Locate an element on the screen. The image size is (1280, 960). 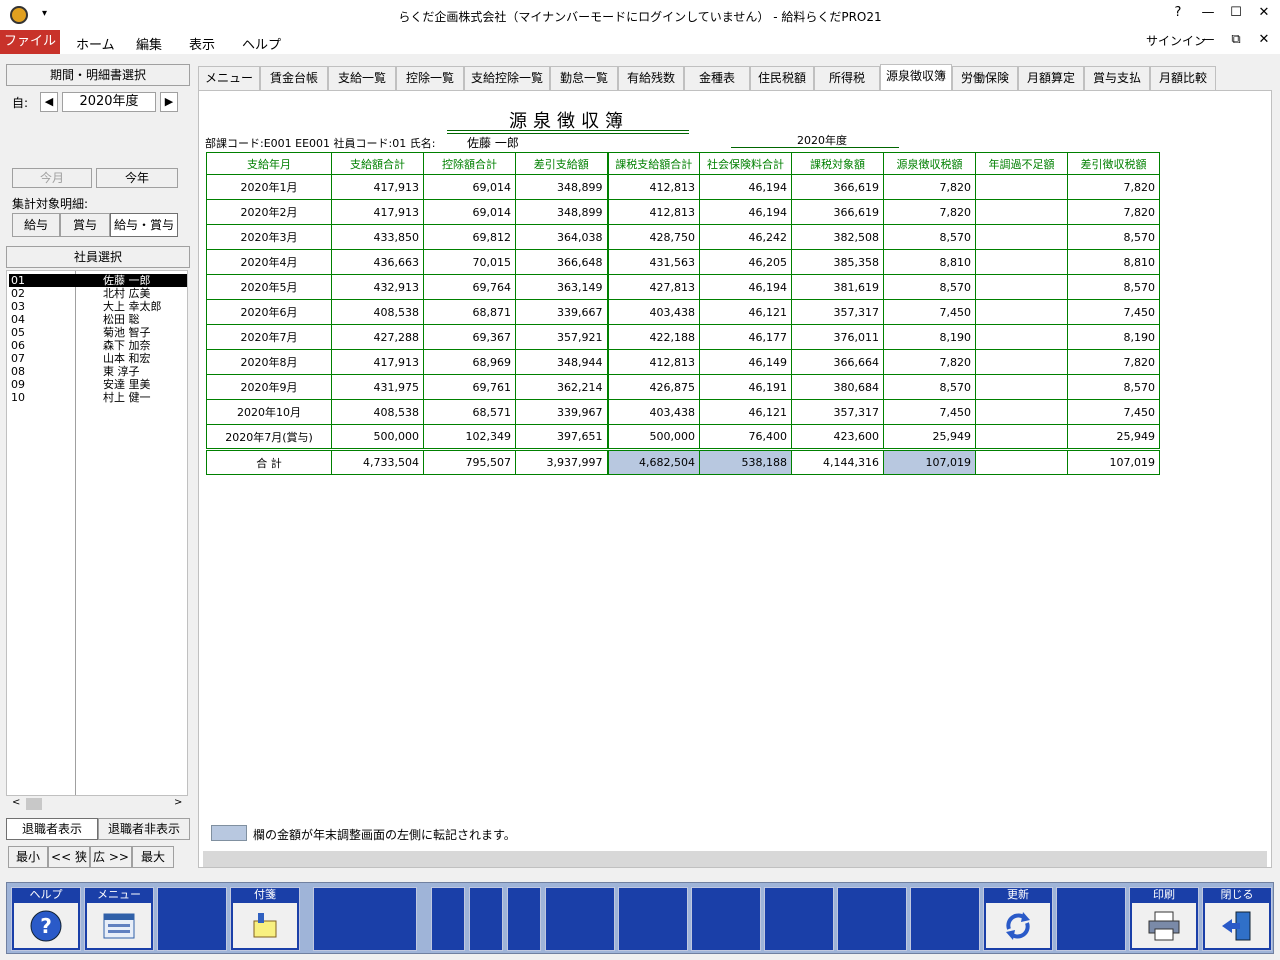
hide-retired-button: 退職者非表示 is located at coordinates (144, 829).